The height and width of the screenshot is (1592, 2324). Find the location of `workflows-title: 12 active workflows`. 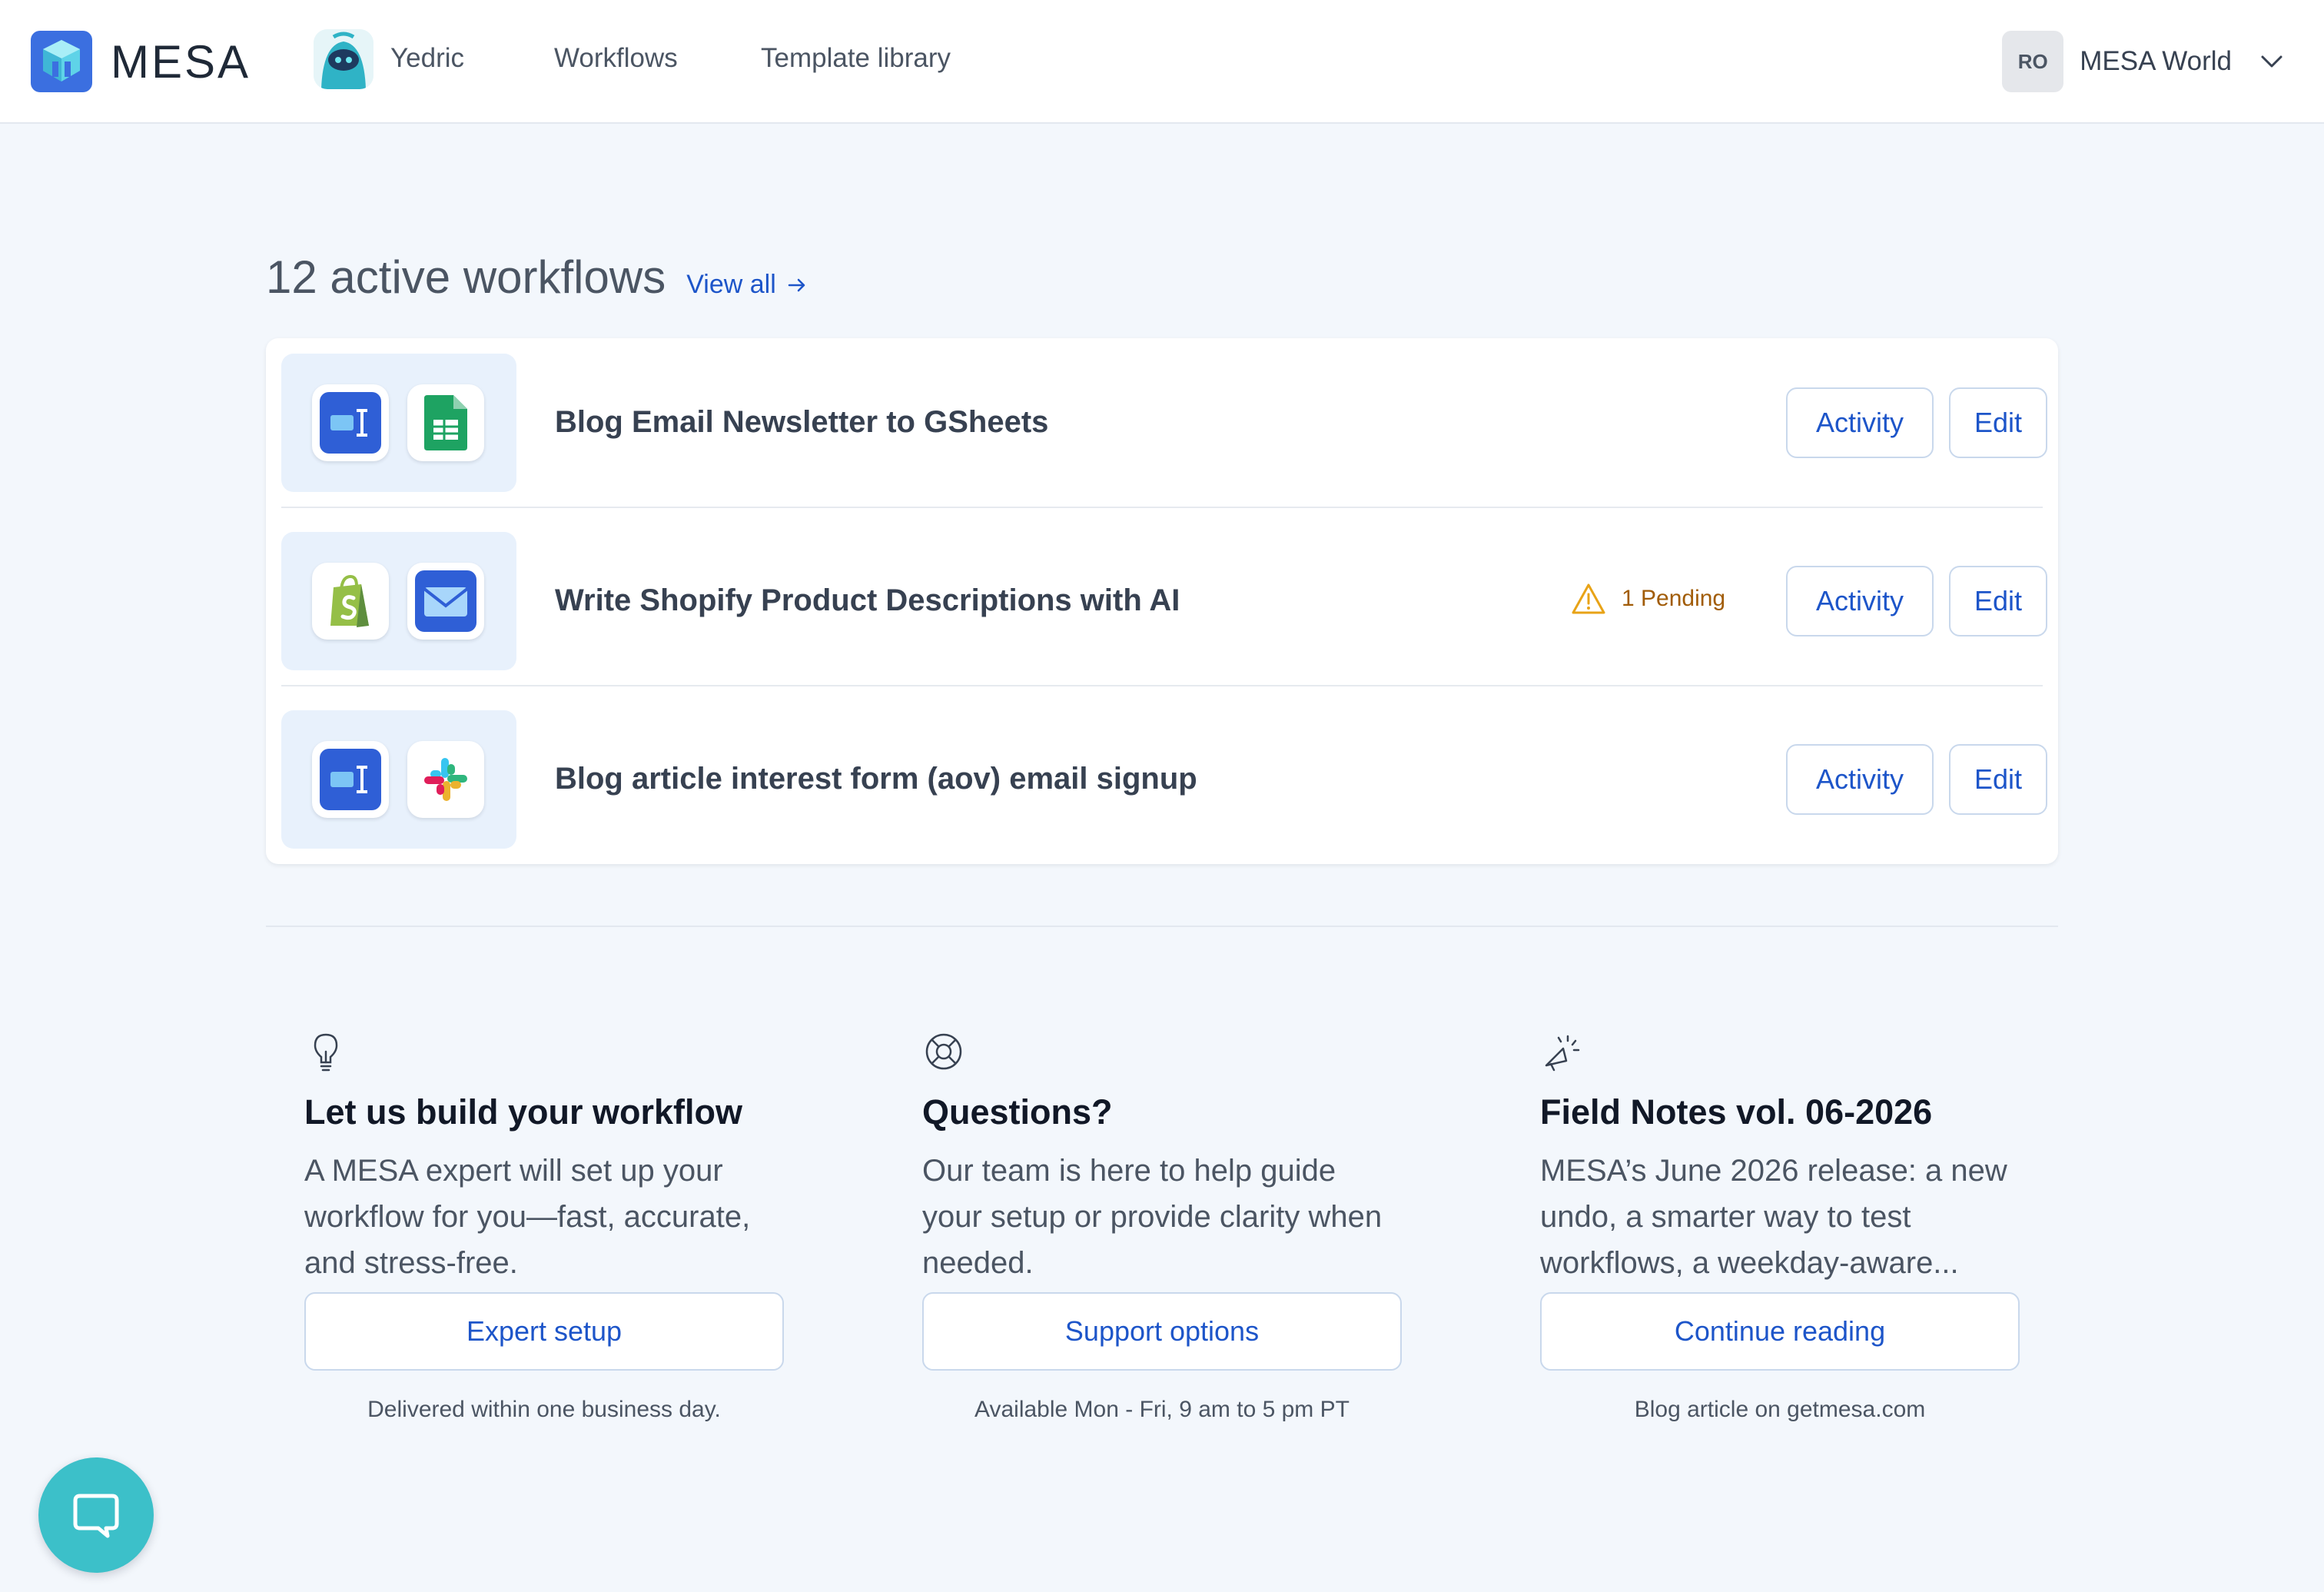

workflows-title: 12 active workflows is located at coordinates (466, 277).